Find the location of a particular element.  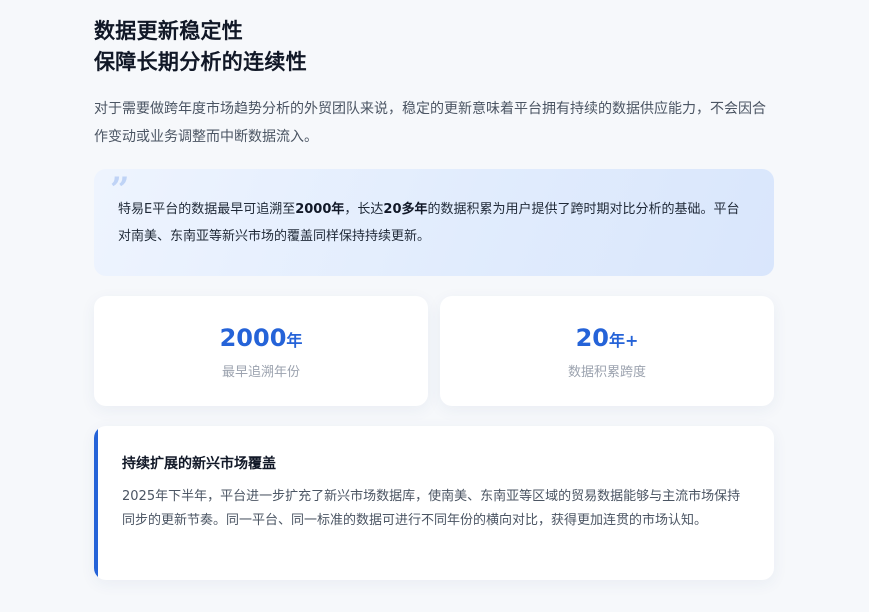

quote-text-part-1: 特易E平台的数据最早可追溯至 is located at coordinates (207, 209).